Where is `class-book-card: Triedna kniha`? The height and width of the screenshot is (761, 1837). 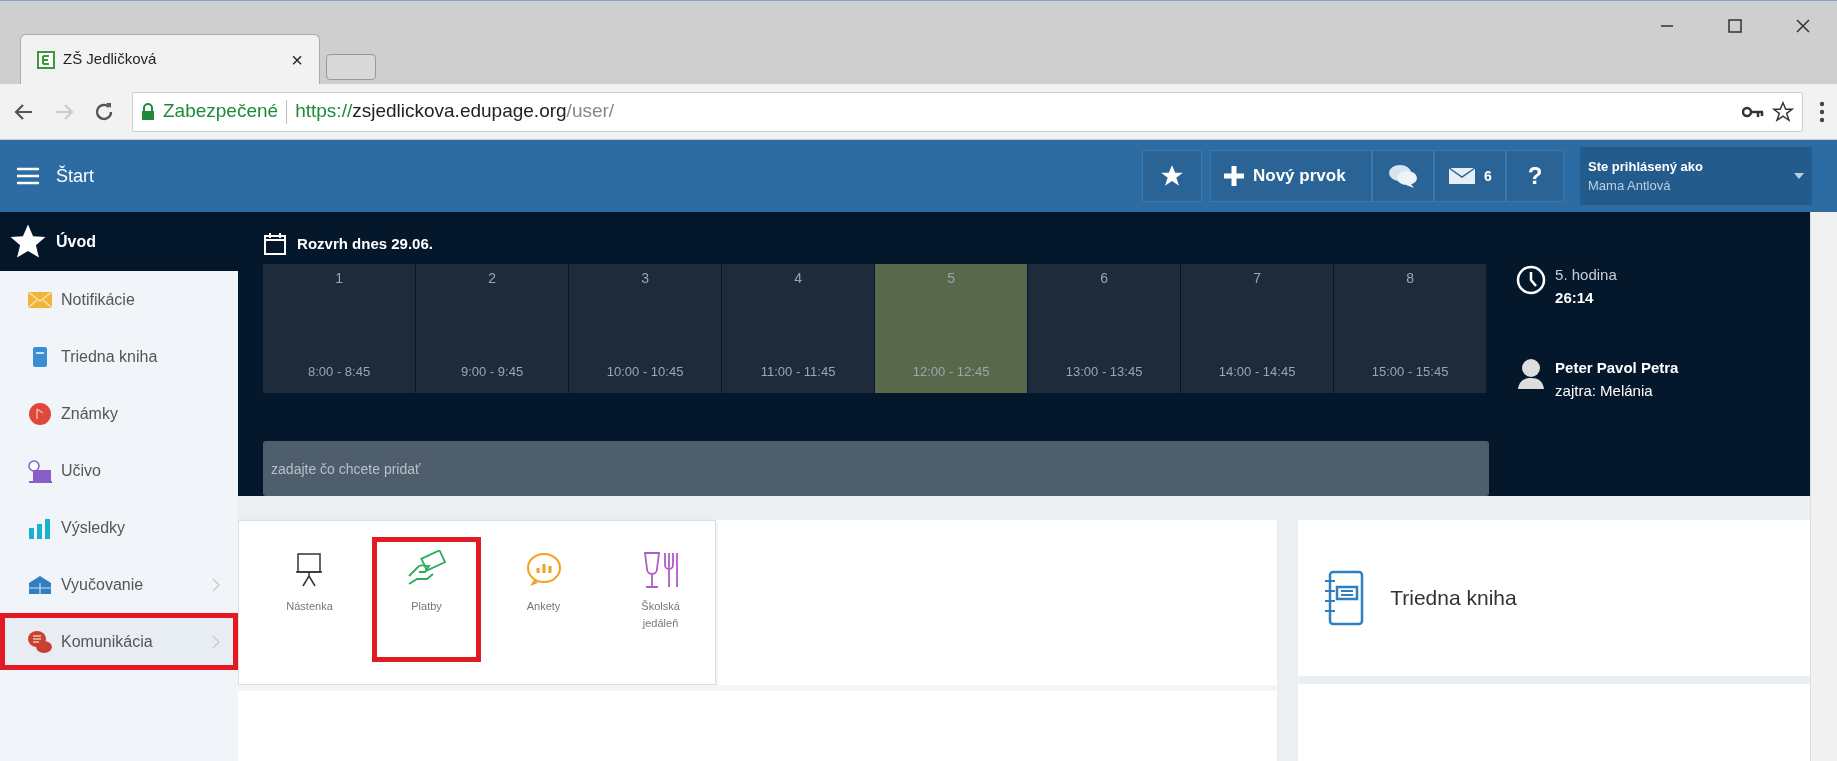
class-book-card: Triedna kniha is located at coordinates (1554, 598).